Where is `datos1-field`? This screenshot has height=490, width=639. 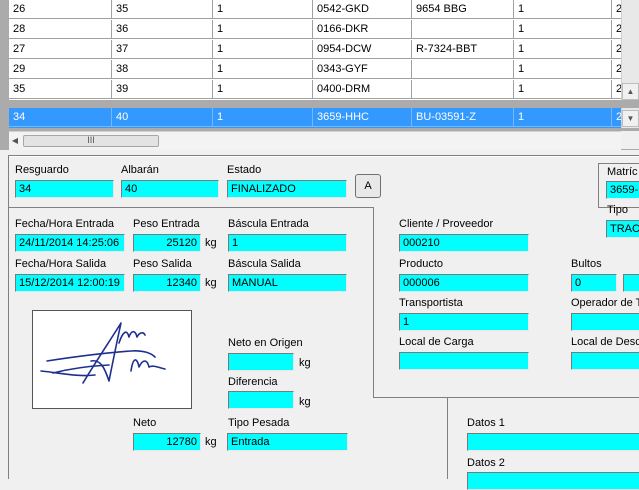
datos1-field is located at coordinates (553, 442).